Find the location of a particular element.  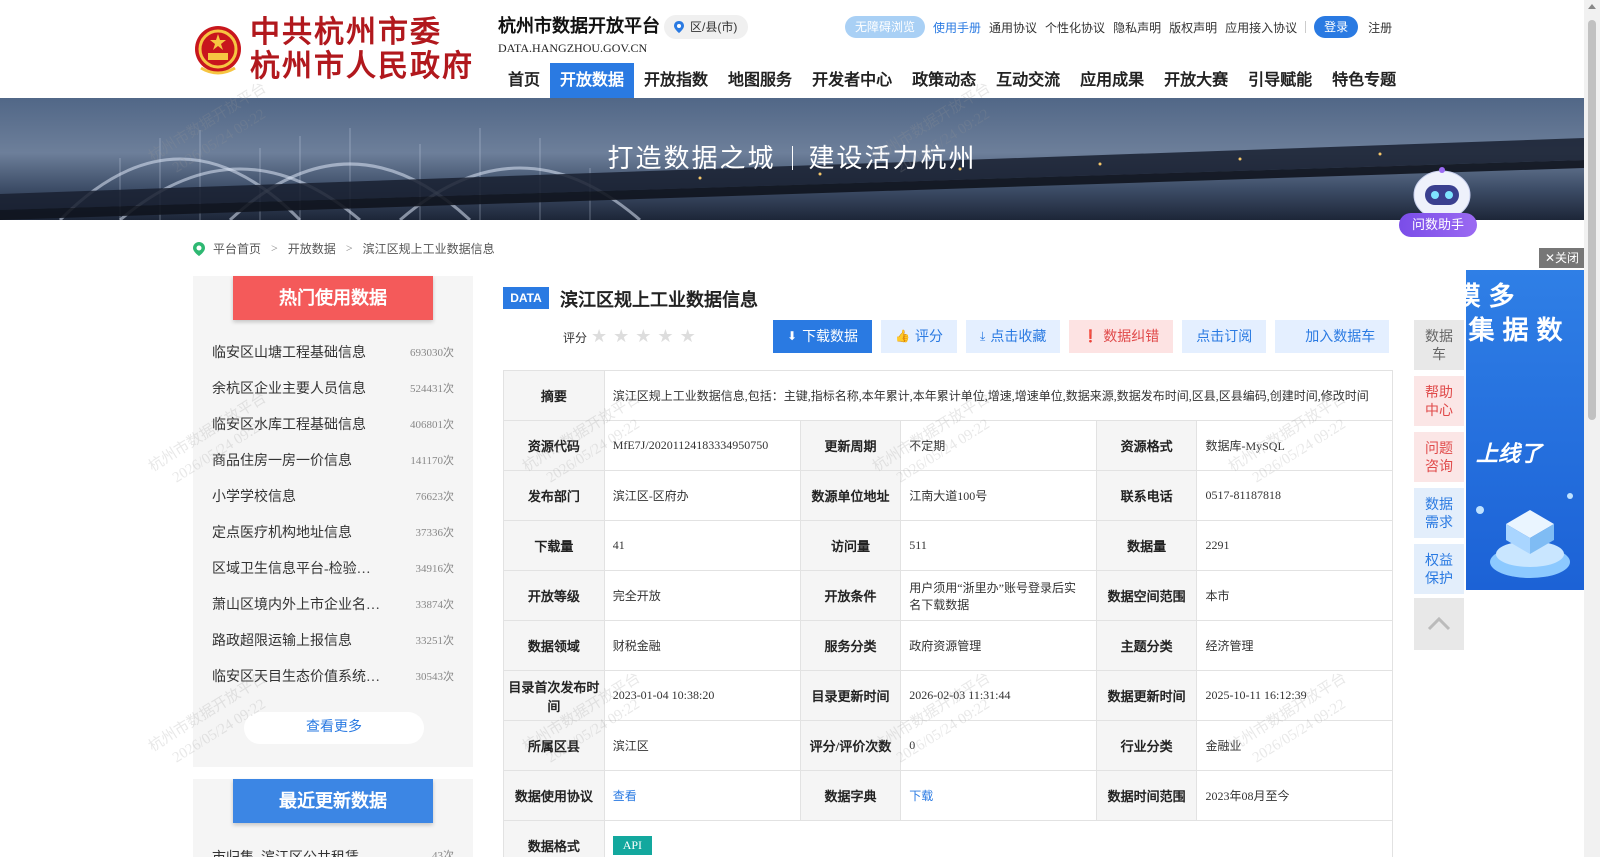

link-personal-agreement: 个性化协议 is located at coordinates (1075, 27).